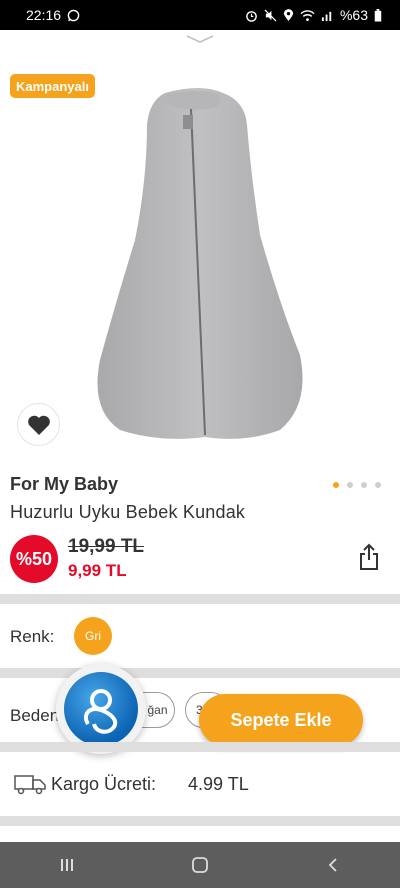  Describe the element at coordinates (200, 39) in the screenshot. I see `chevron-down-icon` at that location.